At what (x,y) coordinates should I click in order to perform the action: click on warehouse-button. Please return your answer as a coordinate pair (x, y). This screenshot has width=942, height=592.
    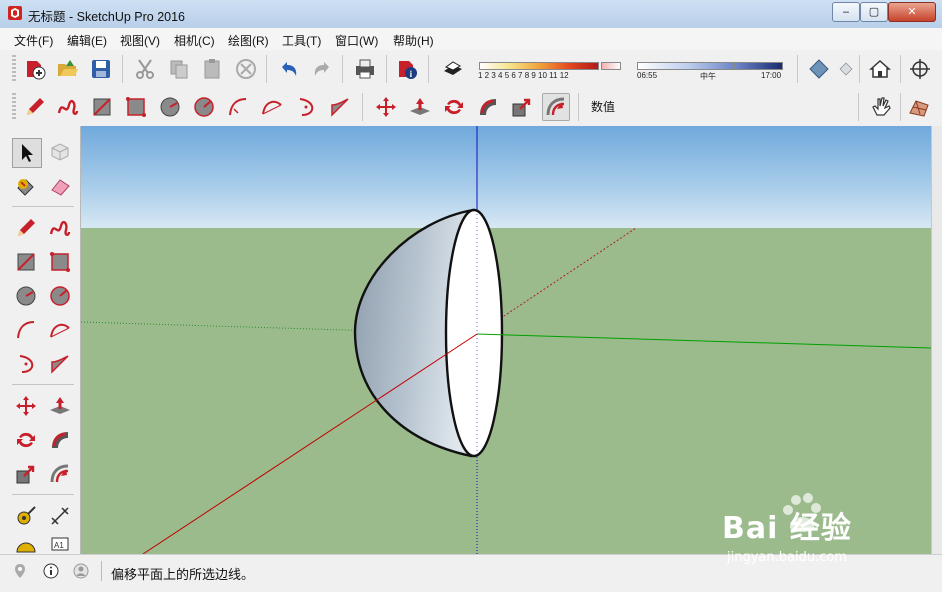
    Looking at the image, I should click on (880, 69).